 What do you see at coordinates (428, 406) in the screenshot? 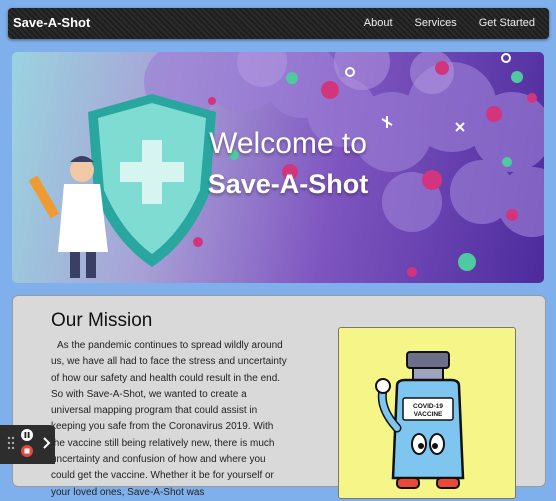
I see `vaccine-label-text: COVID-19` at bounding box center [428, 406].